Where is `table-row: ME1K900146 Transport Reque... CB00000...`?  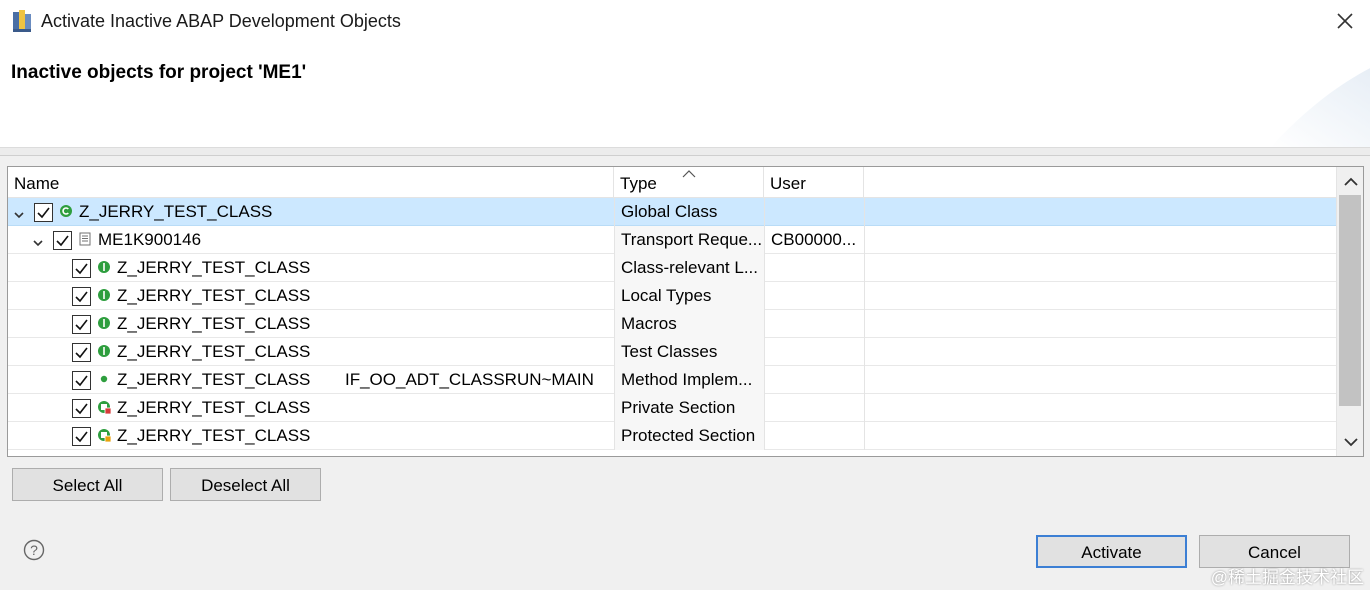 table-row: ME1K900146 Transport Reque... CB00000... is located at coordinates (673, 240).